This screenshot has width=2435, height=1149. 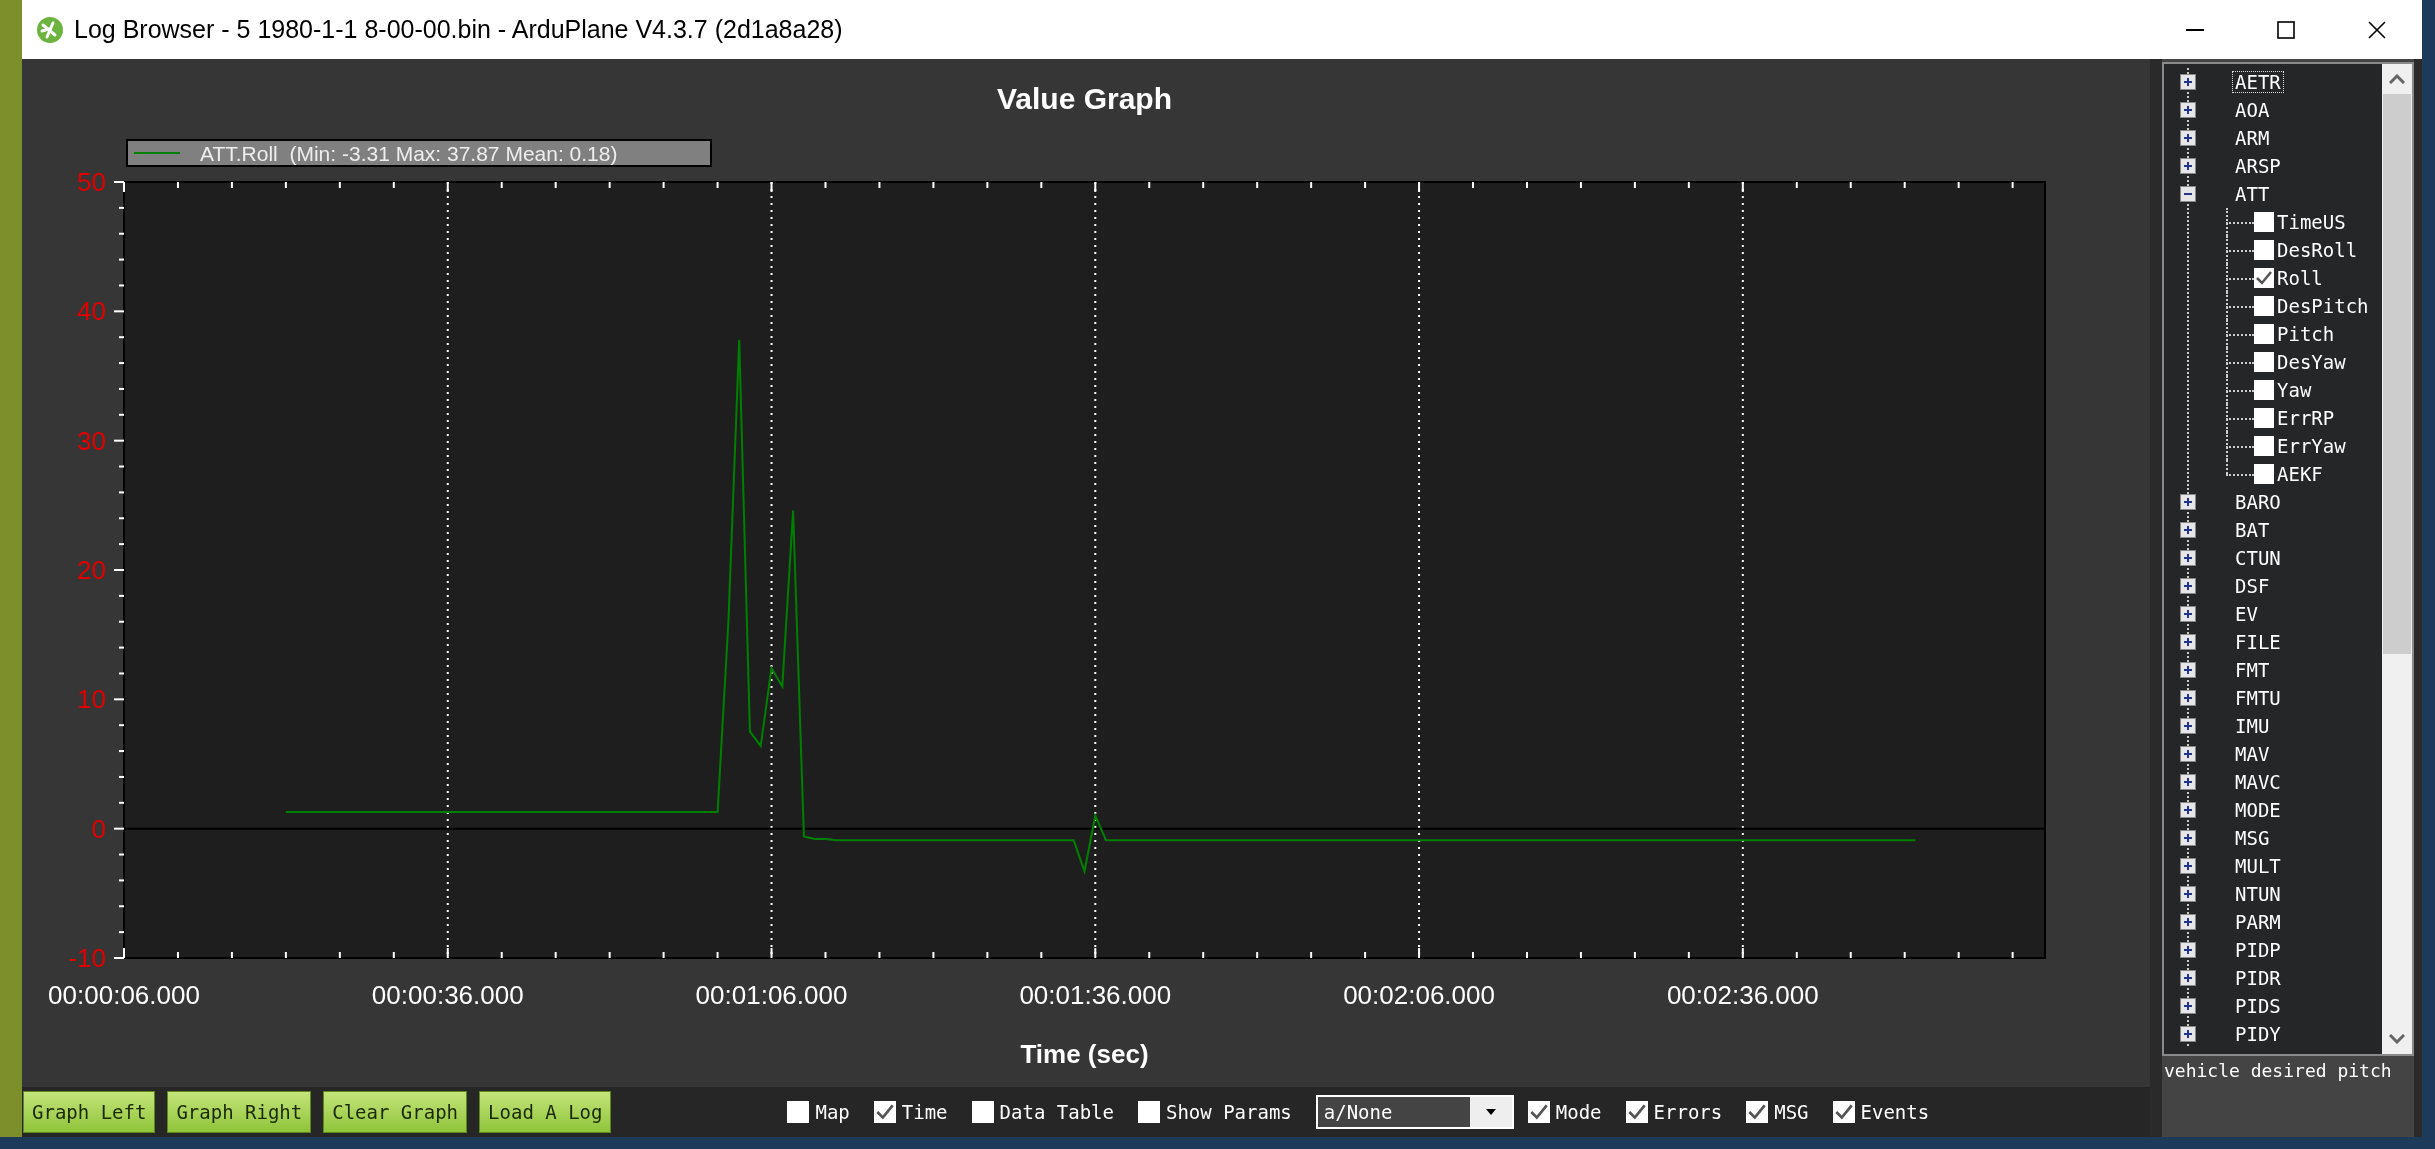 What do you see at coordinates (2252, 138) in the screenshot?
I see `tree-item: ARM` at bounding box center [2252, 138].